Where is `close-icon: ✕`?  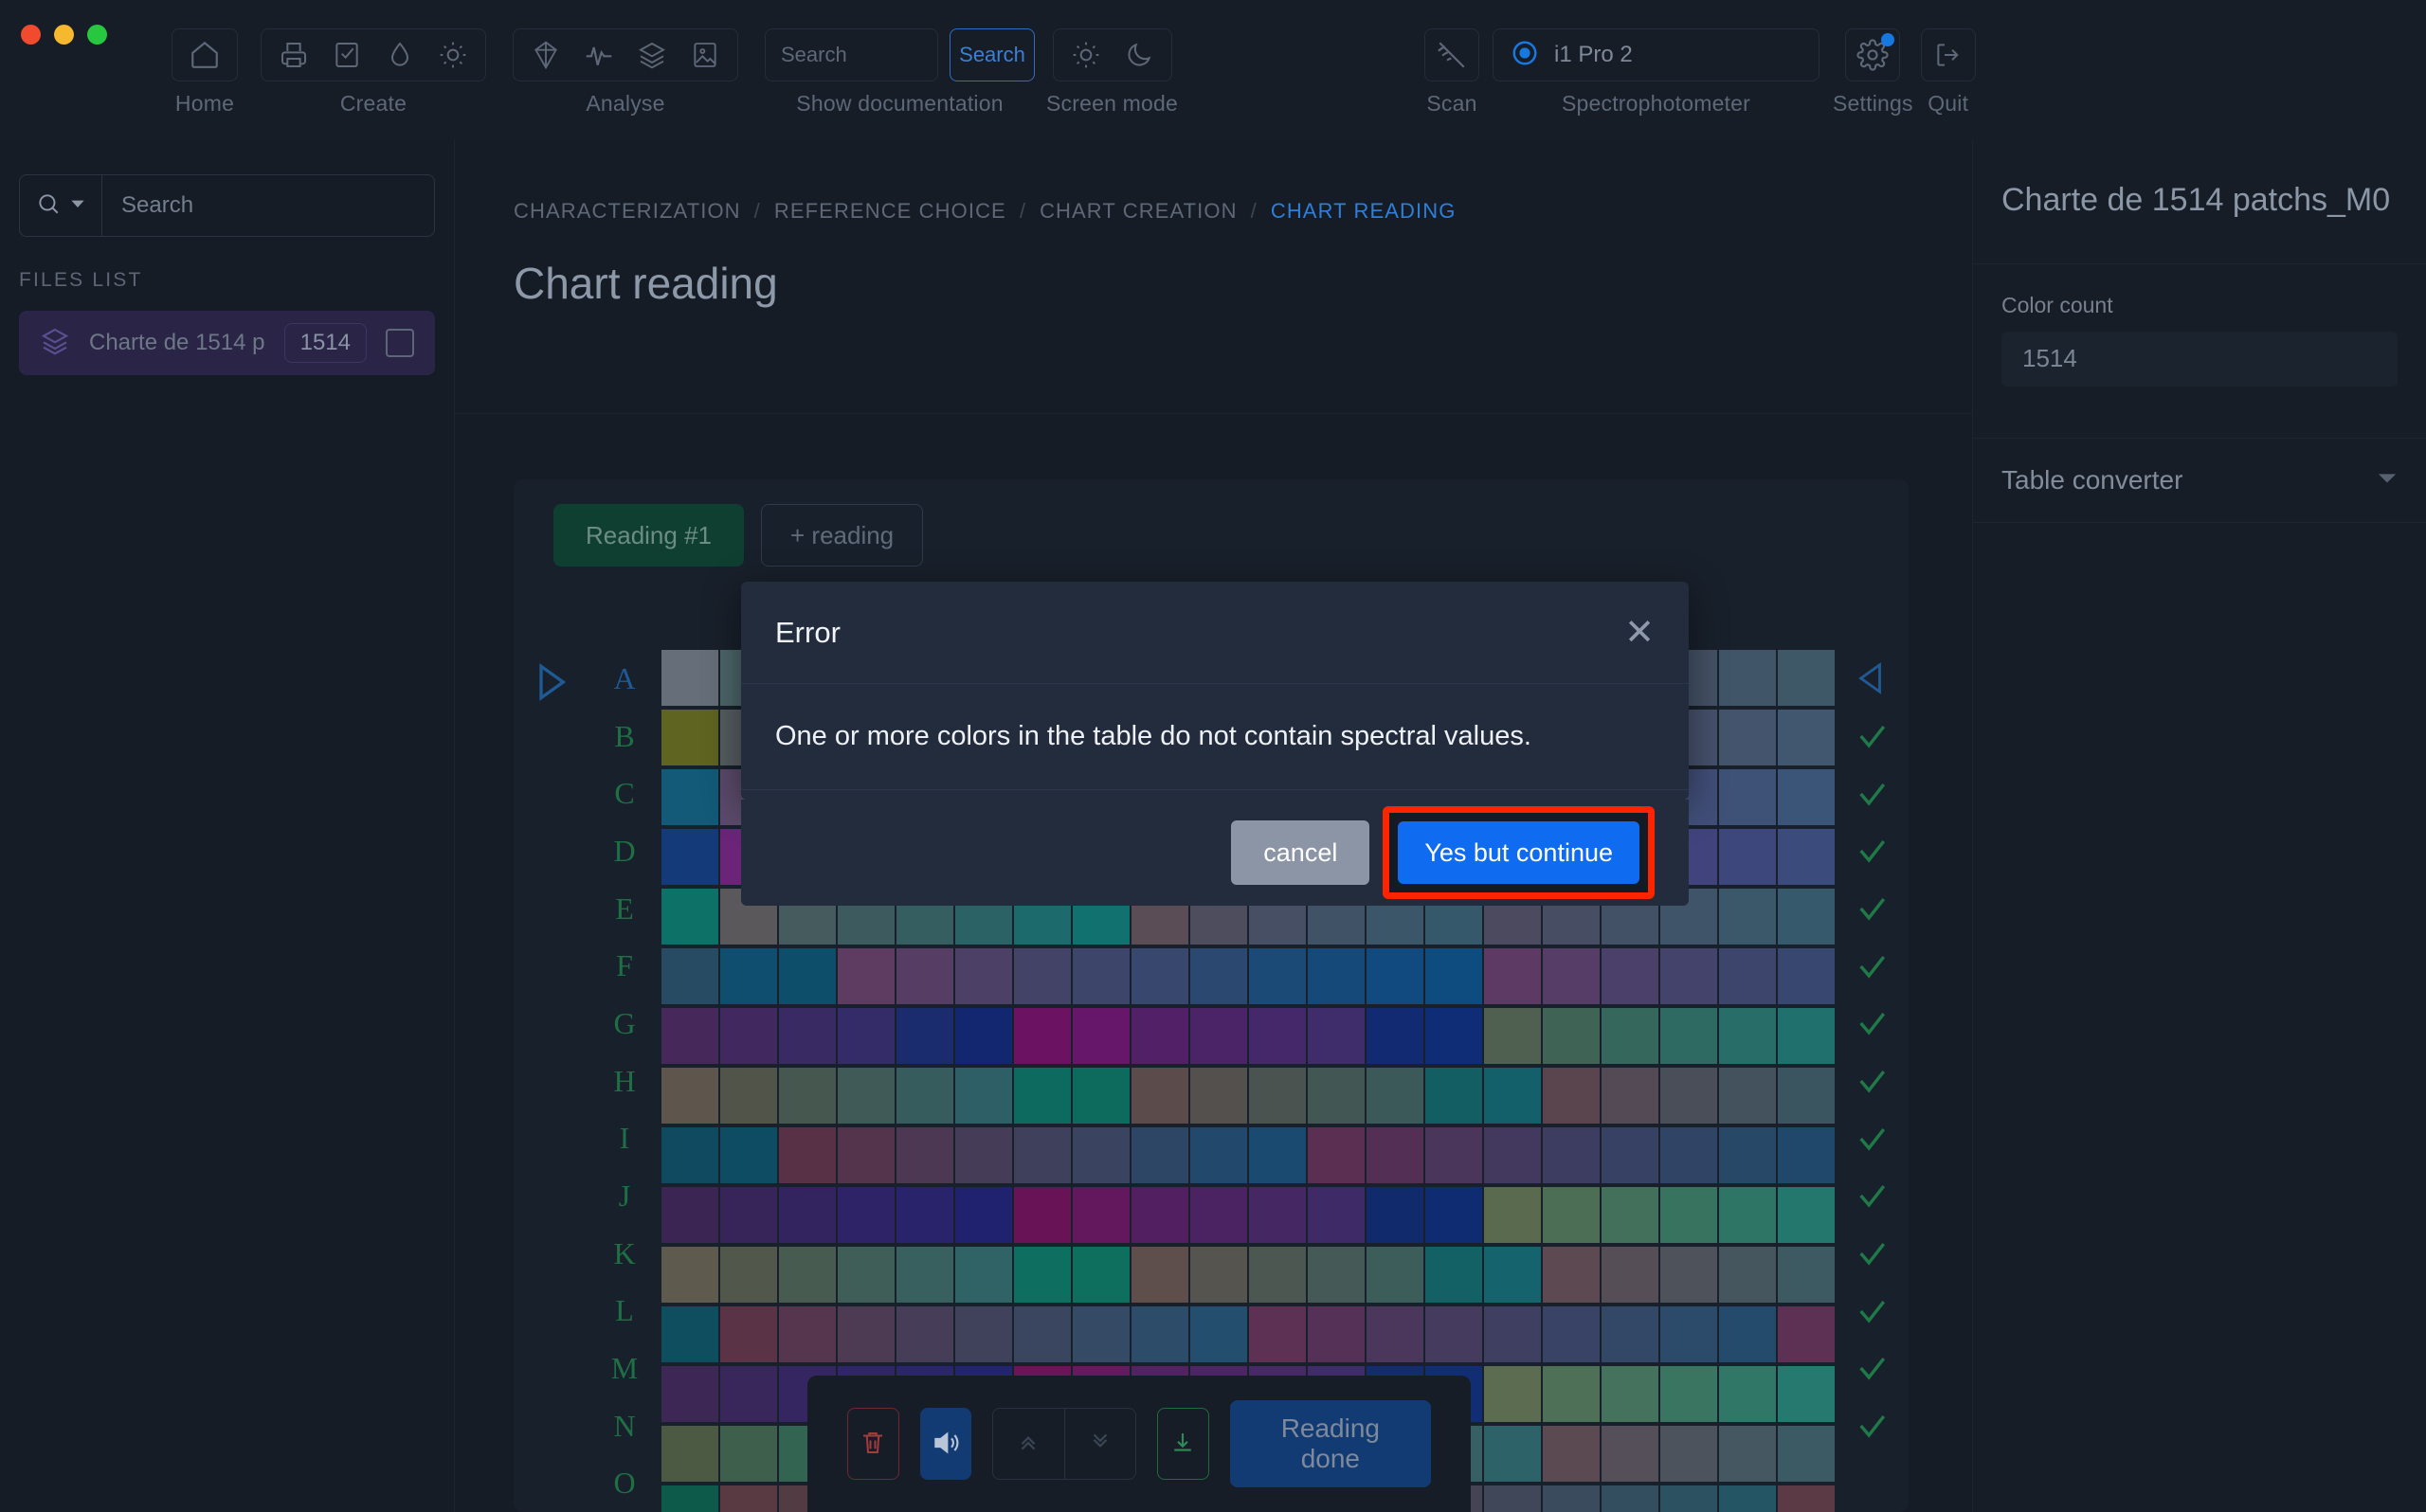
close-icon: ✕ is located at coordinates (1639, 633).